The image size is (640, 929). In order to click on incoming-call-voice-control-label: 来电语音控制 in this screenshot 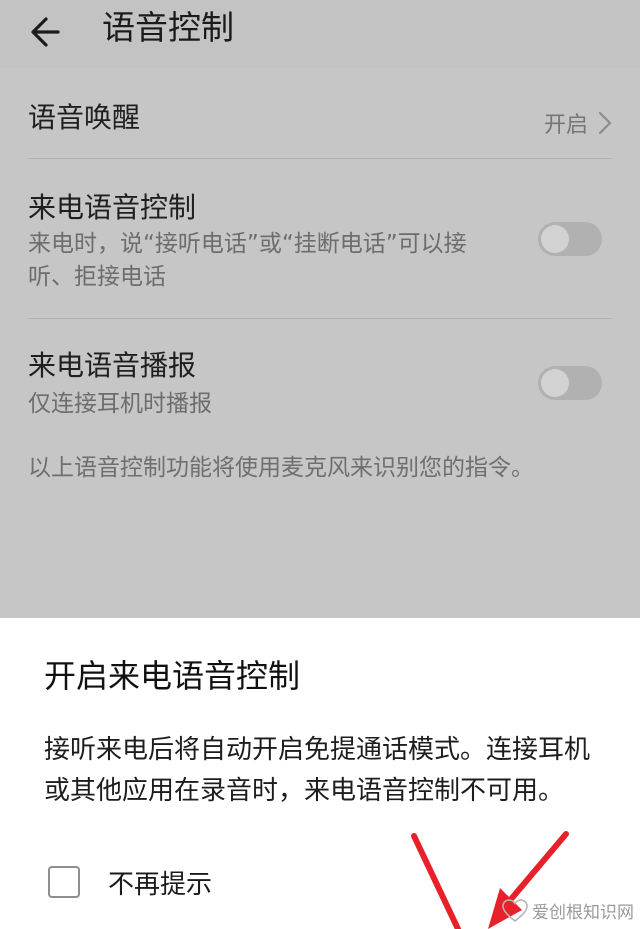, I will do `click(112, 207)`.